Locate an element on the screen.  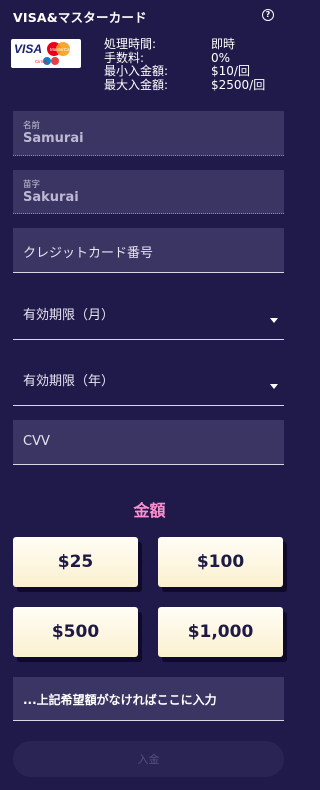
svg-text: VISA is located at coordinates (28, 49).